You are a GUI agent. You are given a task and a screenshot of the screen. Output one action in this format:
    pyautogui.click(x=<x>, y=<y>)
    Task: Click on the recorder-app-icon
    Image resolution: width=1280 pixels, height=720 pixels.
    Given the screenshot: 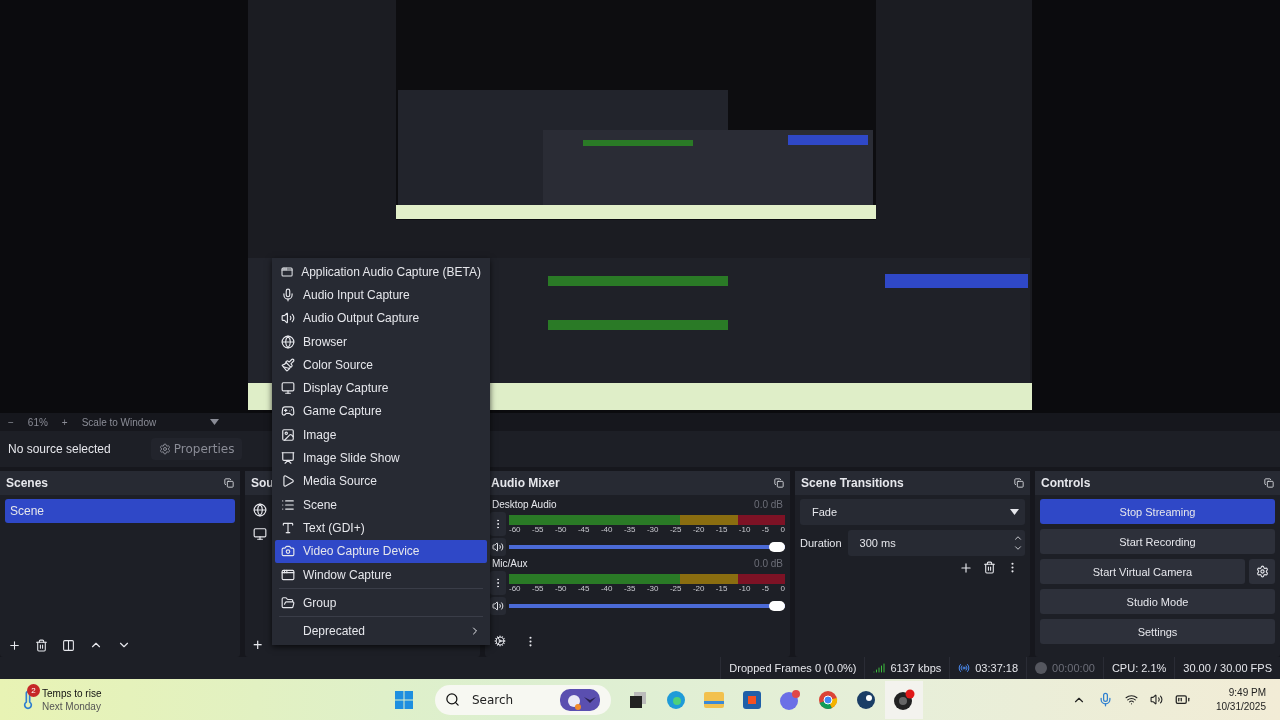 What is the action you would take?
    pyautogui.click(x=904, y=699)
    